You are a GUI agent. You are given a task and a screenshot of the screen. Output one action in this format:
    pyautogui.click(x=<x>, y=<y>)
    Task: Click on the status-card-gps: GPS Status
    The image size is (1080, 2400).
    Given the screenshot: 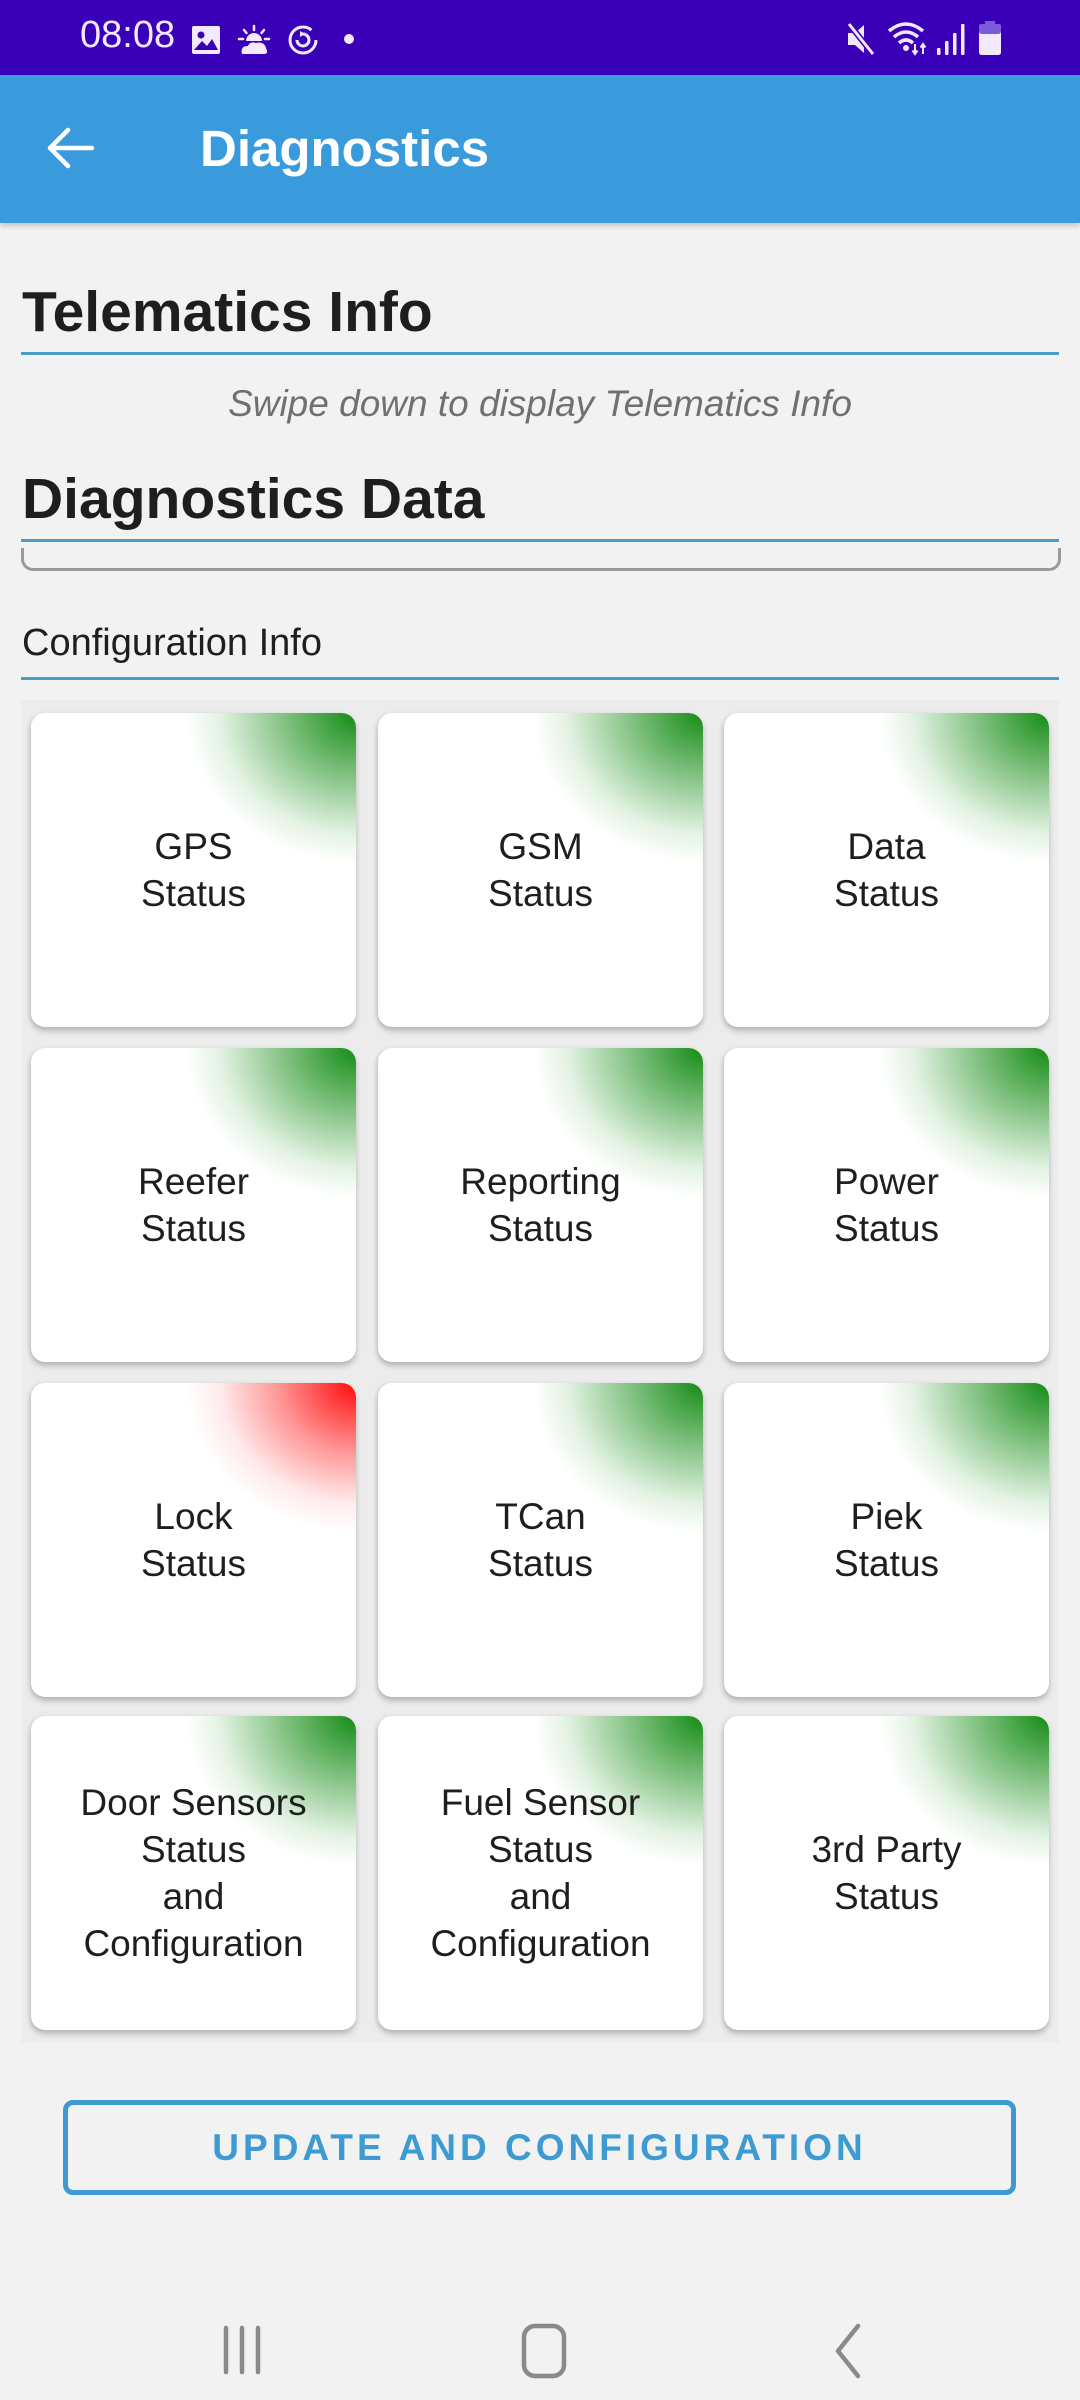 What is the action you would take?
    pyautogui.click(x=193, y=870)
    